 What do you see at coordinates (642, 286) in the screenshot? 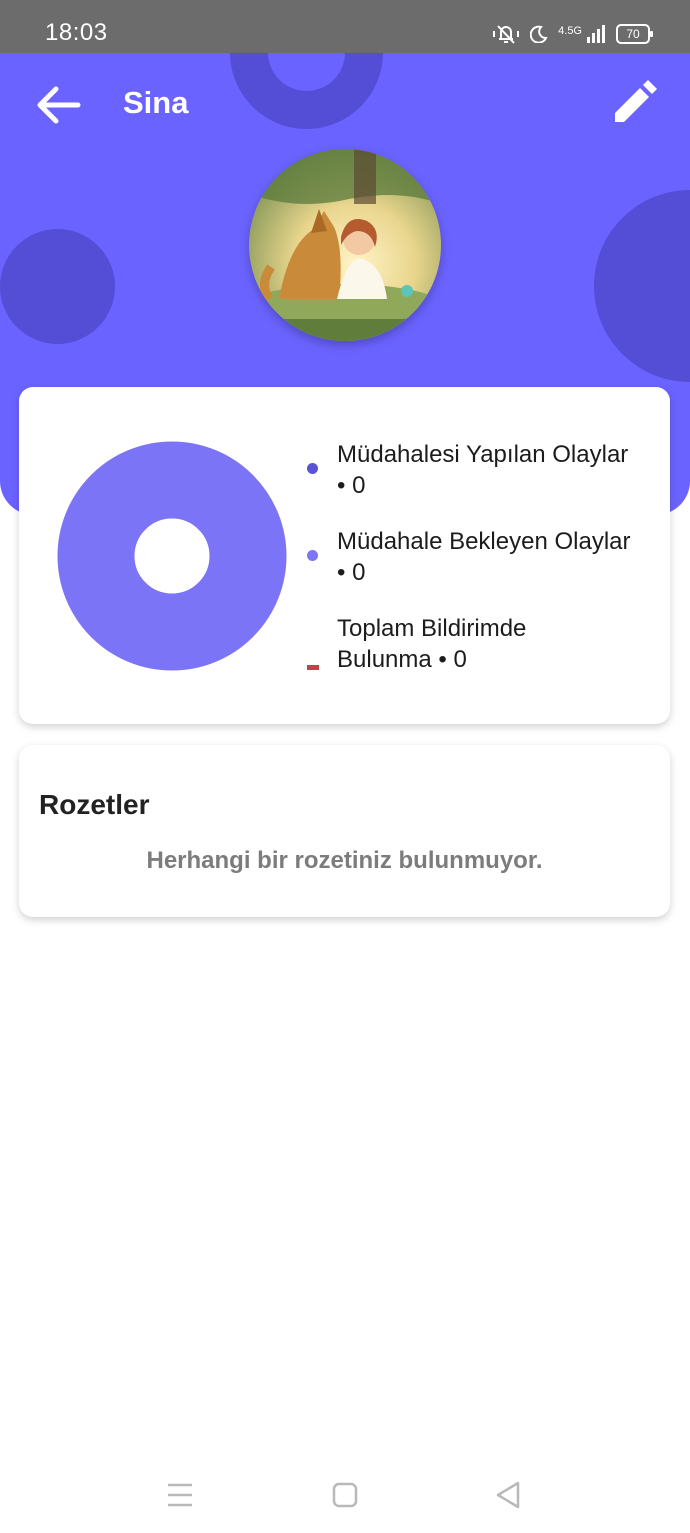
I see `decor-circle-right` at bounding box center [642, 286].